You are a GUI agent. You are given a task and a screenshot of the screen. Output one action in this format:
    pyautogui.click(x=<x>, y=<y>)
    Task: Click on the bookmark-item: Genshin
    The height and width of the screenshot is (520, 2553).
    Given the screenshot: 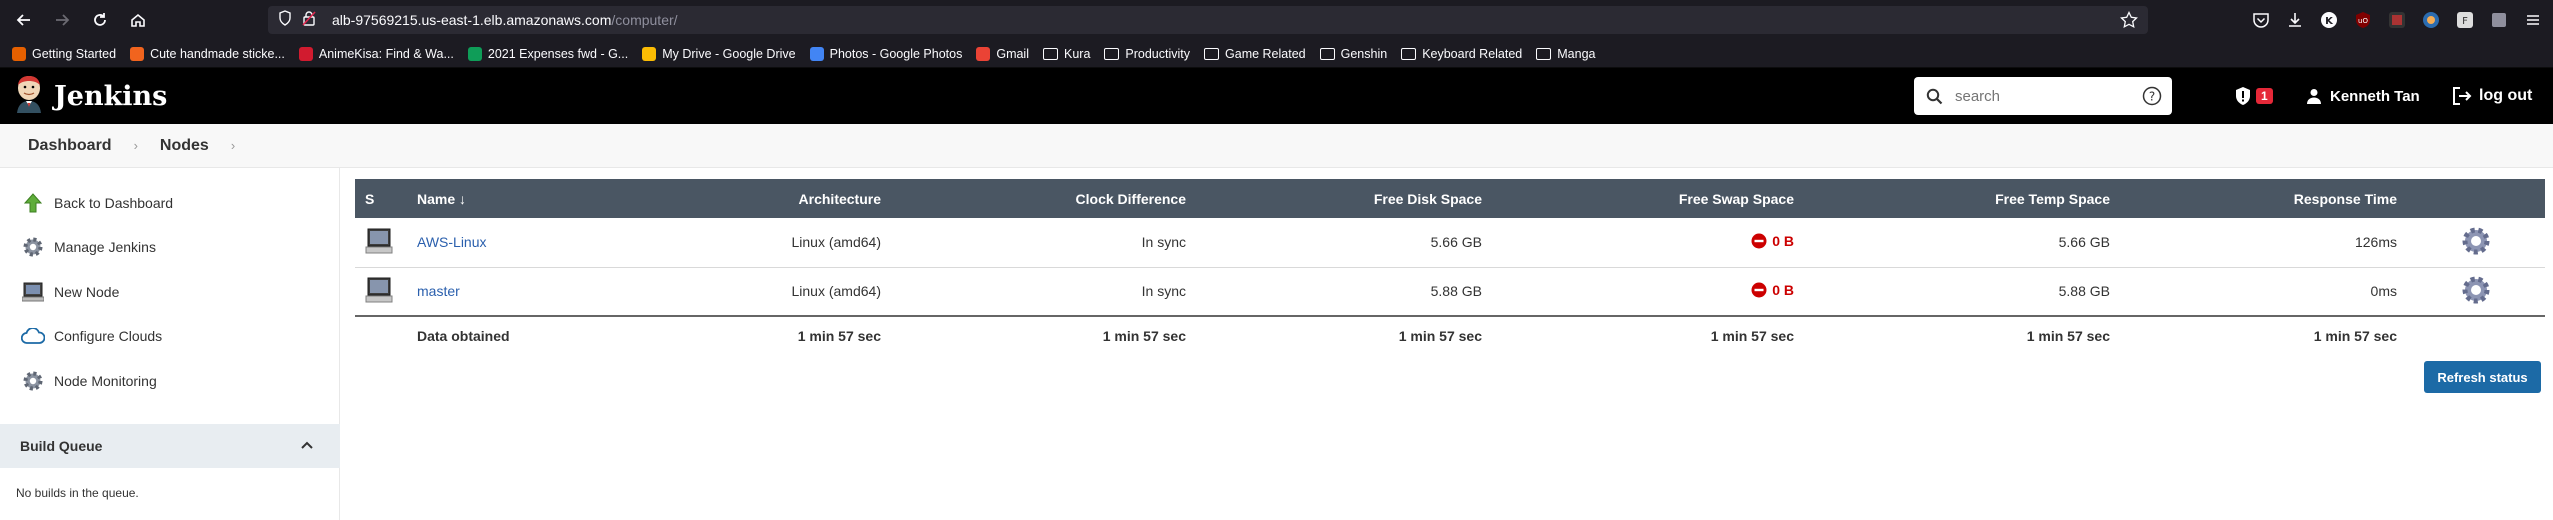 What is the action you would take?
    pyautogui.click(x=1353, y=54)
    